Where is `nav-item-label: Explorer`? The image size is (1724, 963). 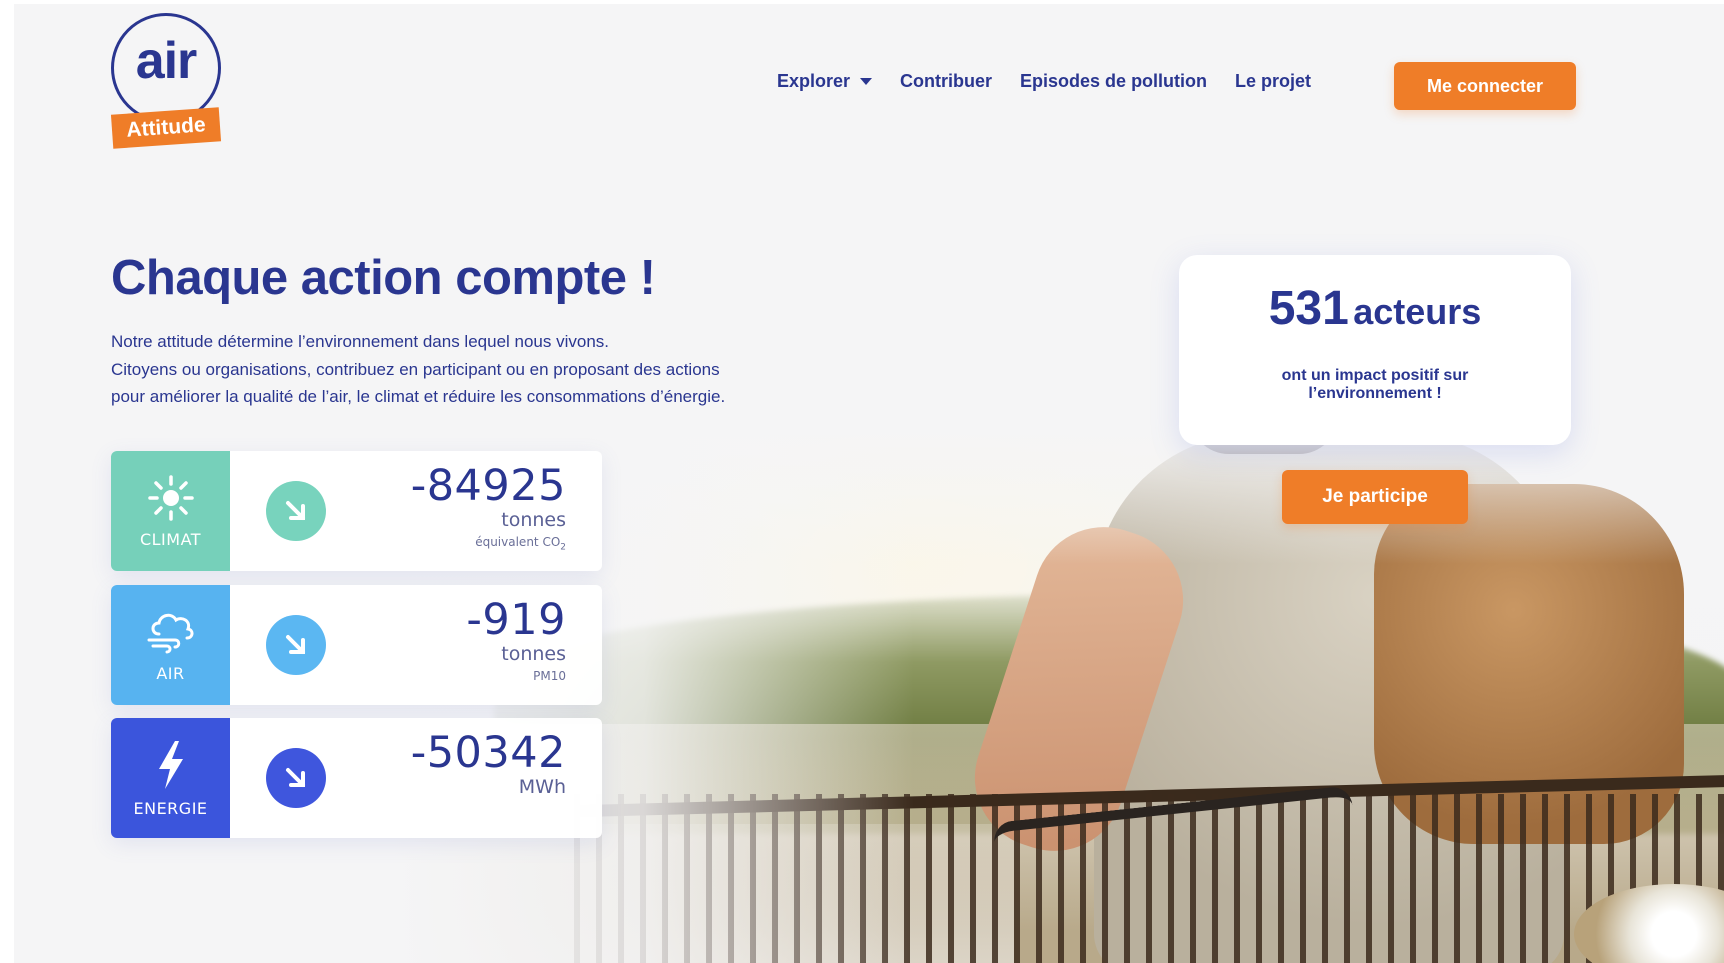 nav-item-label: Explorer is located at coordinates (814, 81).